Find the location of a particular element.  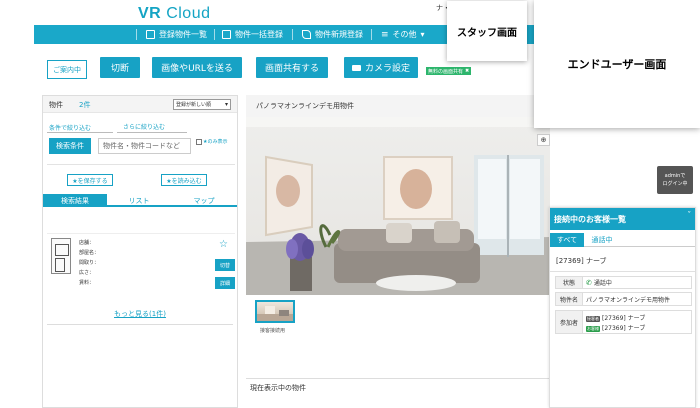

nav-item-other: ≡ その他 ▾ is located at coordinates (403, 34).